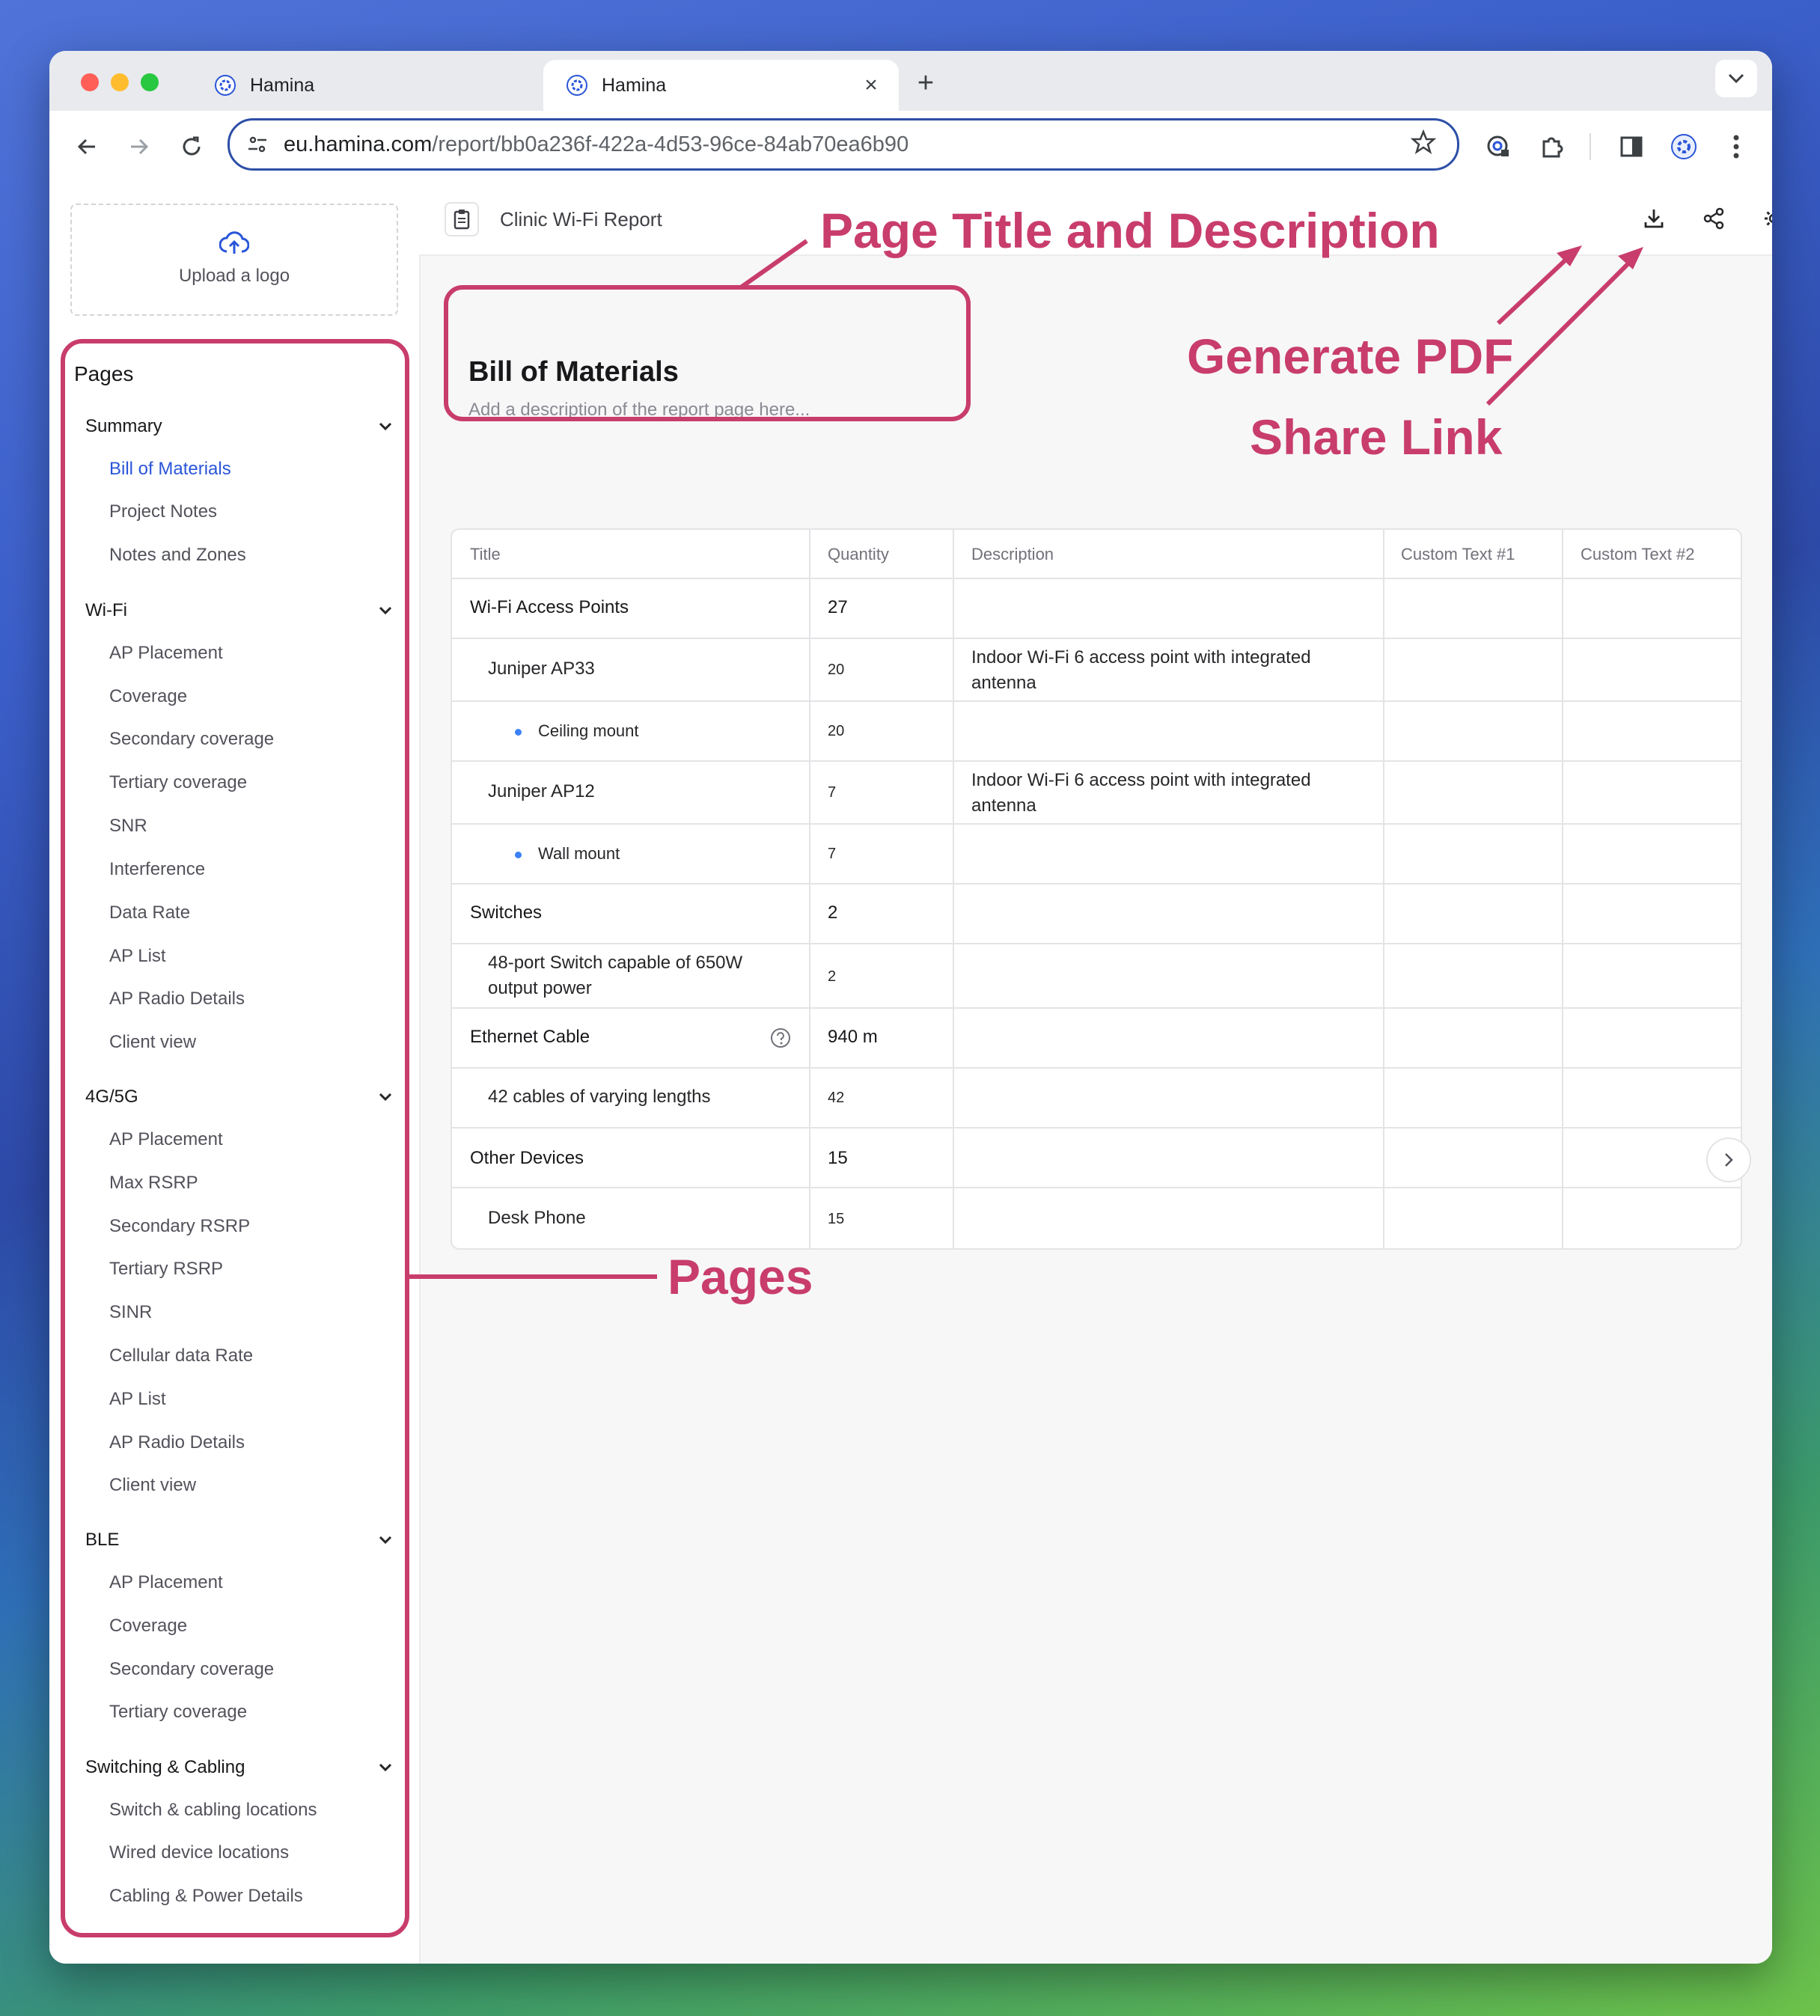 Image resolution: width=1820 pixels, height=2016 pixels. I want to click on maximize-window-button, so click(150, 82).